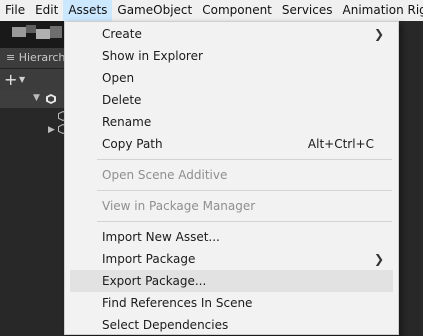 Image resolution: width=423 pixels, height=336 pixels. What do you see at coordinates (165, 325) in the screenshot?
I see `menu-item-label: Select Dependencies` at bounding box center [165, 325].